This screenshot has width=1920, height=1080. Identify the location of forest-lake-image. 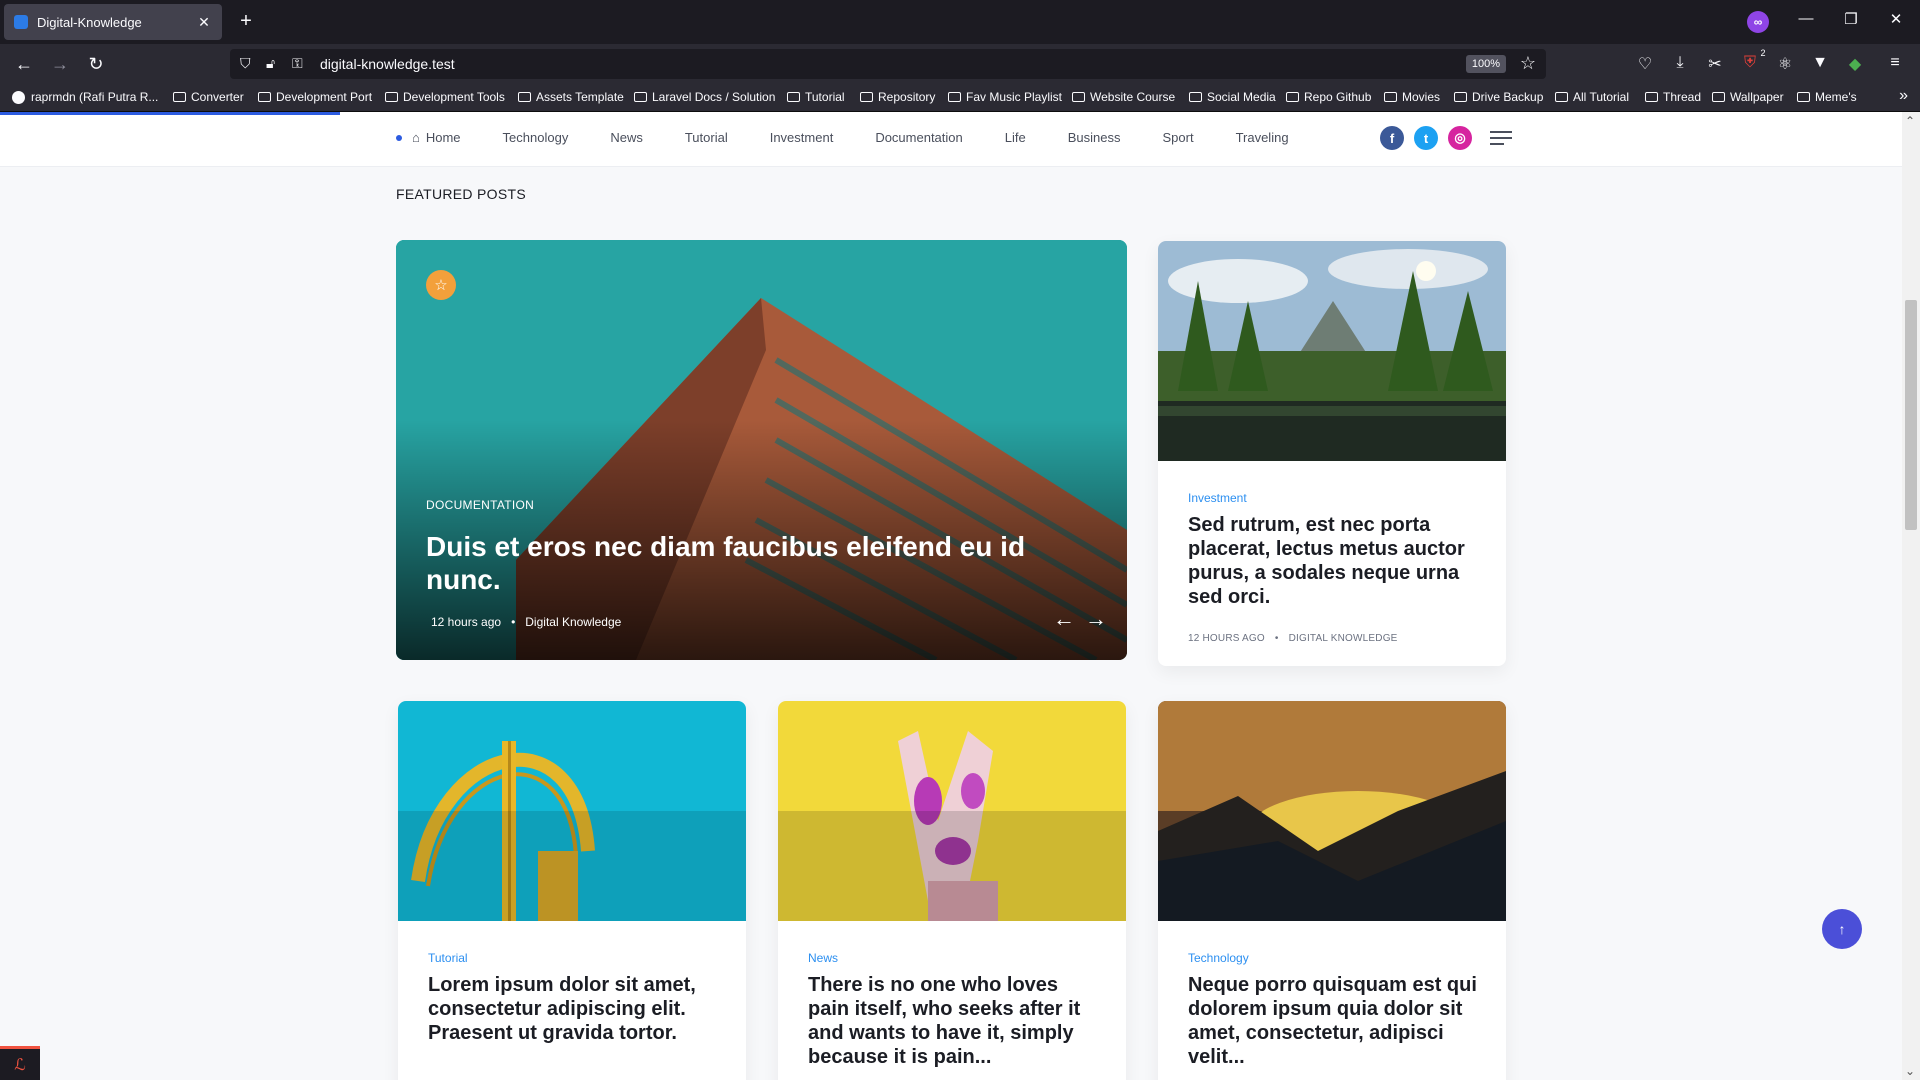
(1332, 351).